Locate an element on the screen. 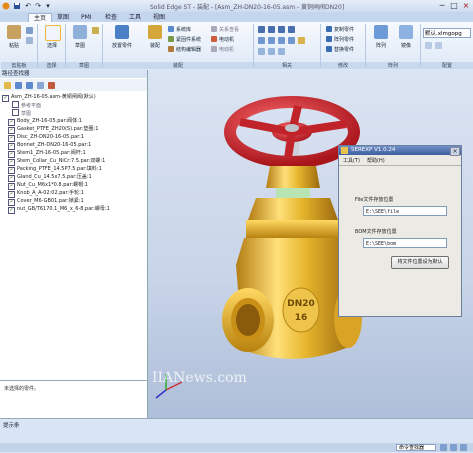 The width and height of the screenshot is (473, 453). tree-root: ✓ Asm_ZH-16-05.asm-黄铜闸阀(默认) is located at coordinates (49, 97).